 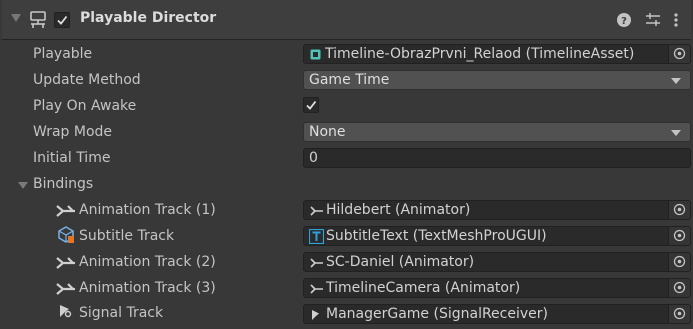 I want to click on play-on-awake-checkbox, so click(x=311, y=105).